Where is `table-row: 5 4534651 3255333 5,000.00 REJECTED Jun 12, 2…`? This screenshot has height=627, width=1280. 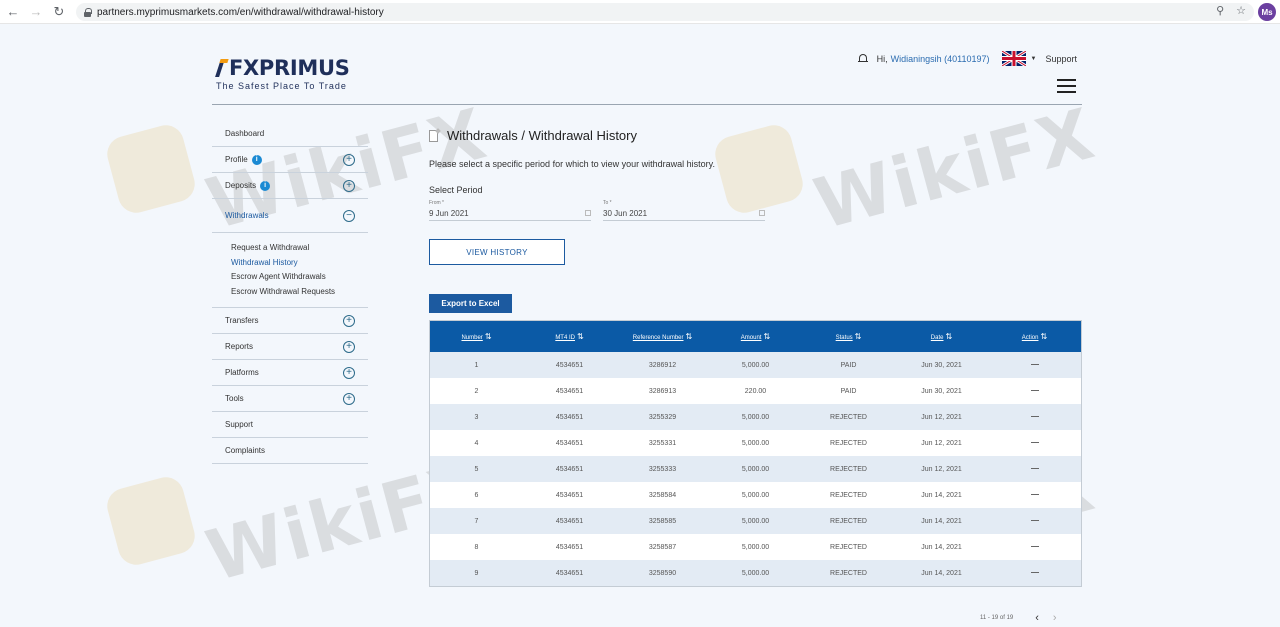
table-row: 5 4534651 3255333 5,000.00 REJECTED Jun 12, 2… is located at coordinates (755, 469).